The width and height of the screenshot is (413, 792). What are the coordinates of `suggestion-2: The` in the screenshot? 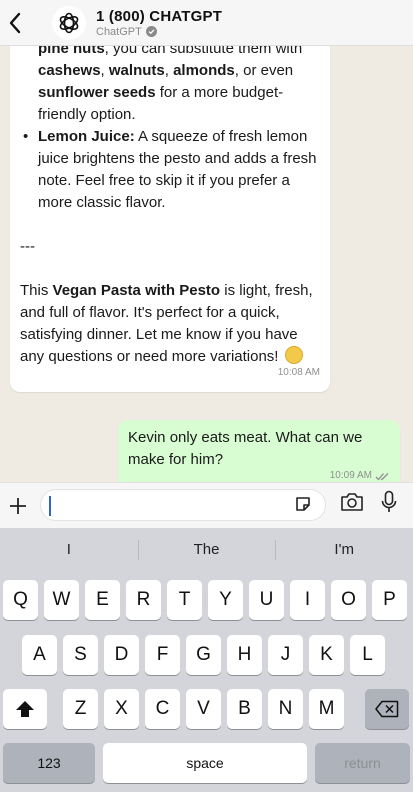 It's located at (206, 550).